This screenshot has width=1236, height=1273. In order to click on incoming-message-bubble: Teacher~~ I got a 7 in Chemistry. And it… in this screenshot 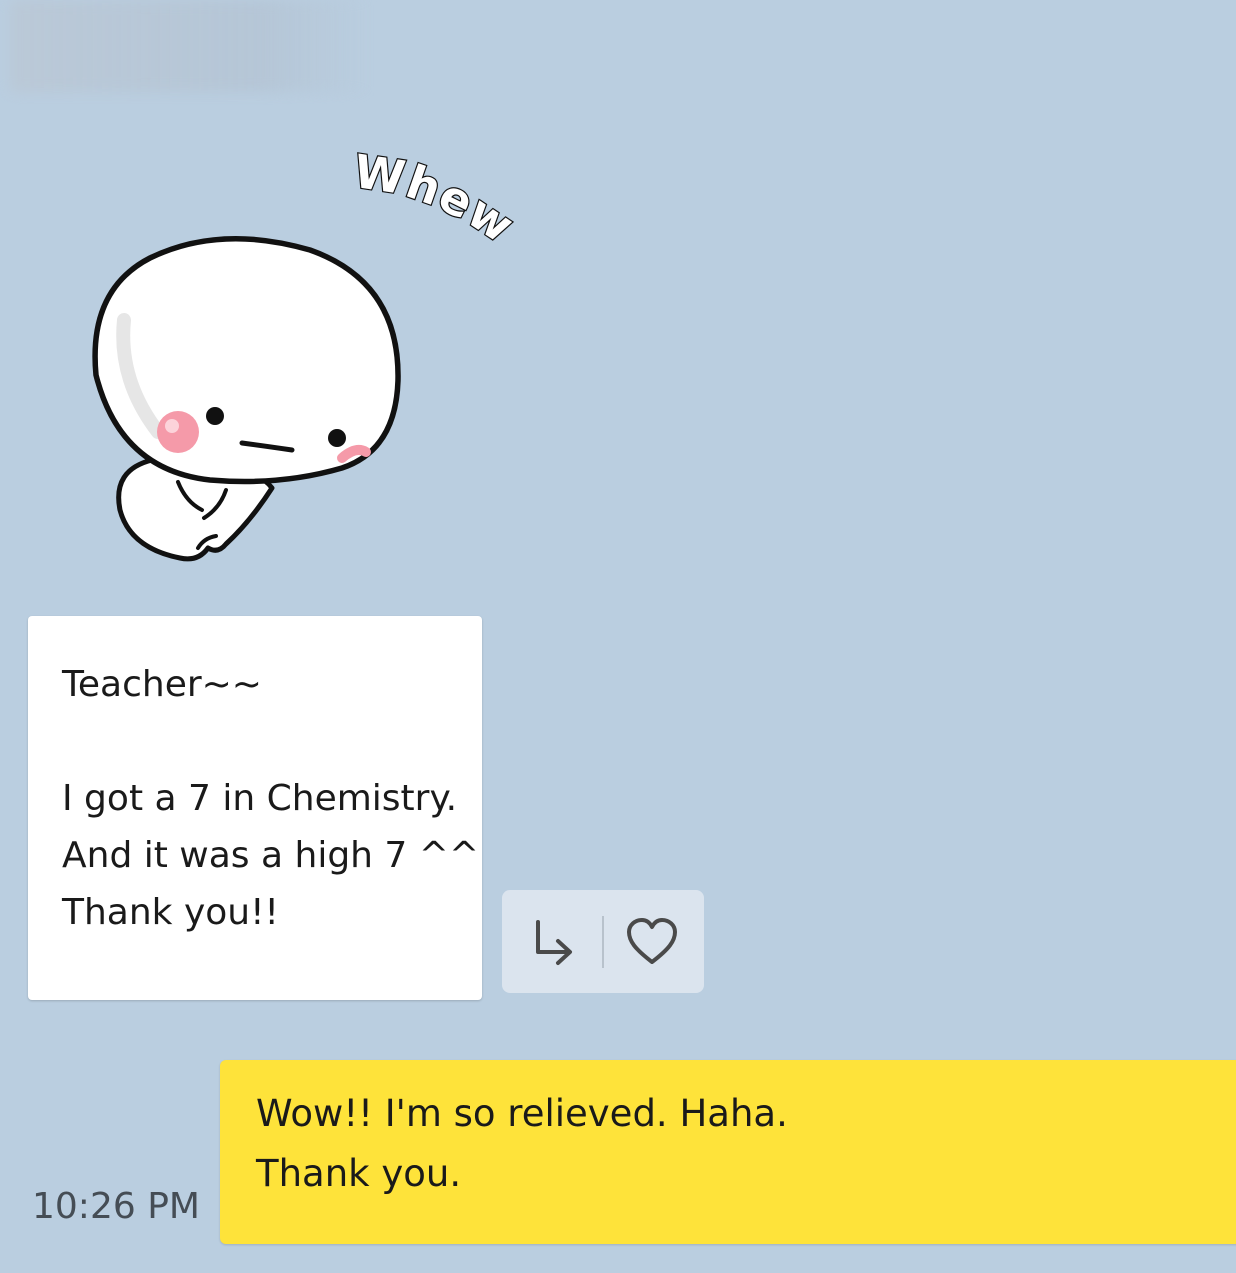, I will do `click(255, 808)`.